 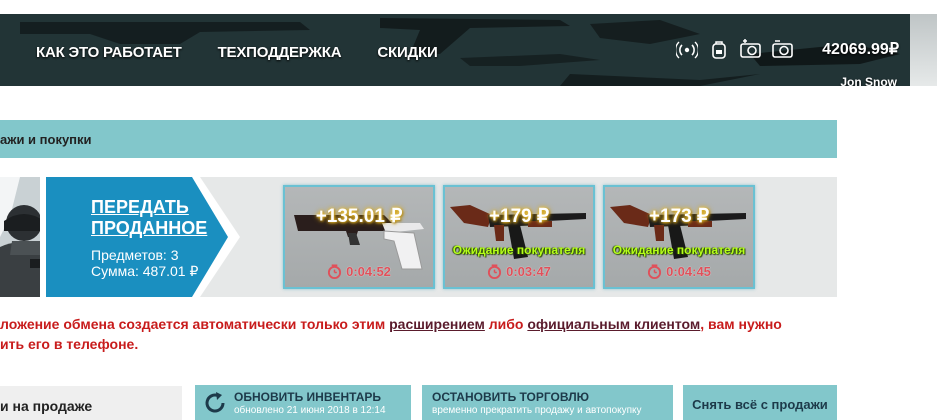 I want to click on item-timer: 0:04:52, so click(x=359, y=271).